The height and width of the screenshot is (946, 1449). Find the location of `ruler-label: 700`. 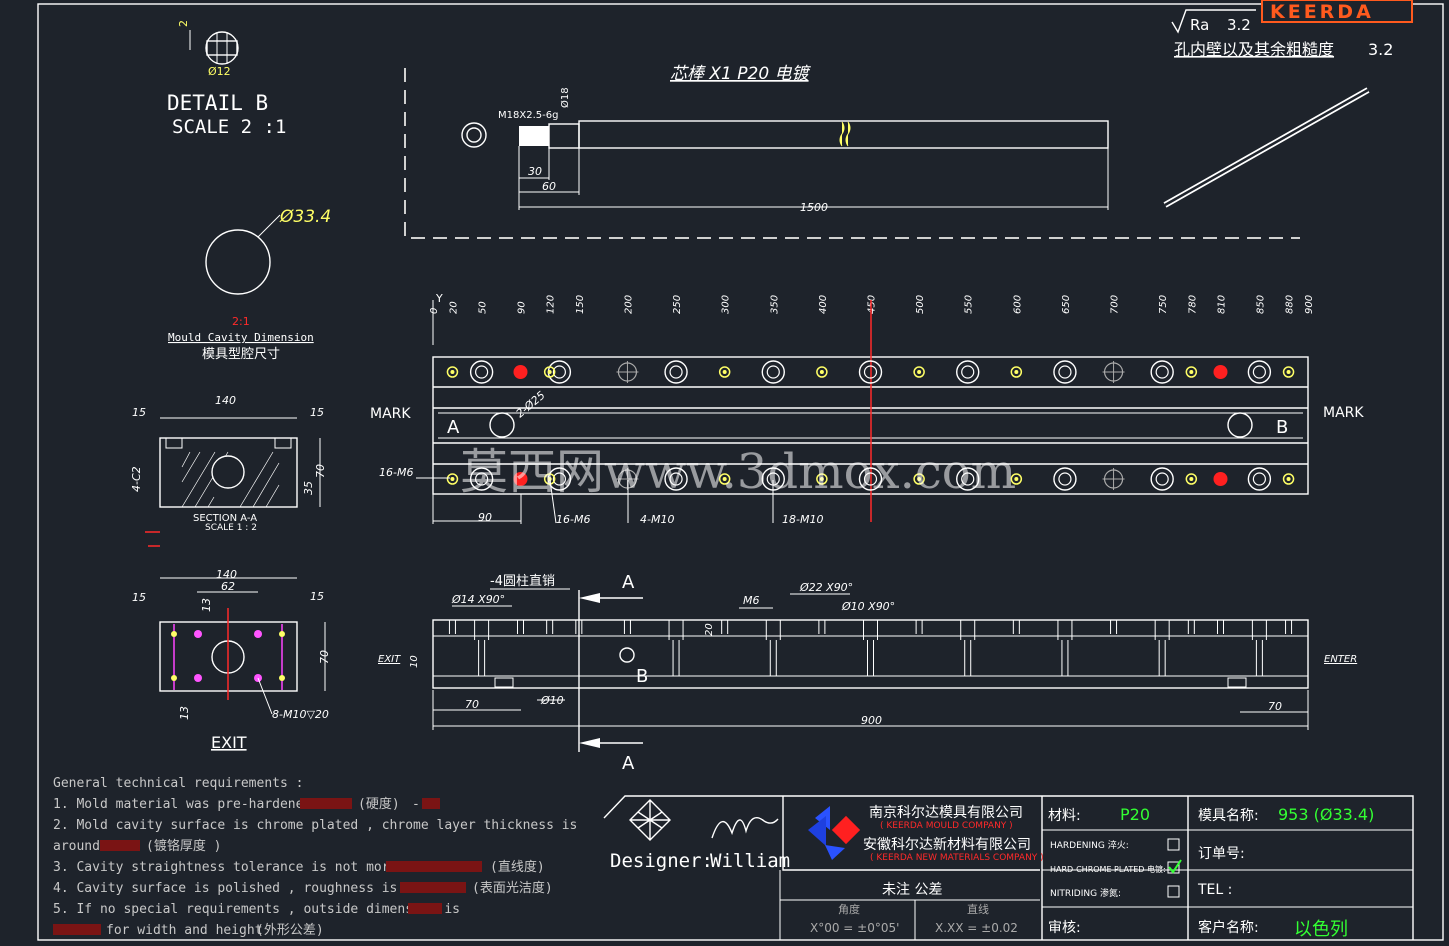

ruler-label: 700 is located at coordinates (1115, 304).